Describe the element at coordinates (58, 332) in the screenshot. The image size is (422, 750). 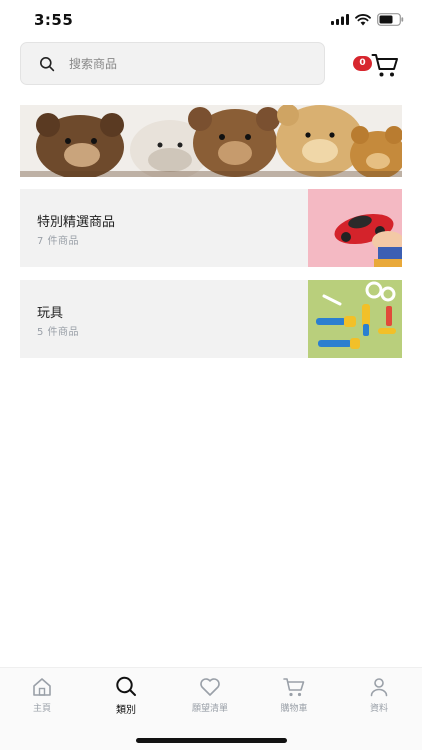
I see `category-count: 5 件商品` at that location.